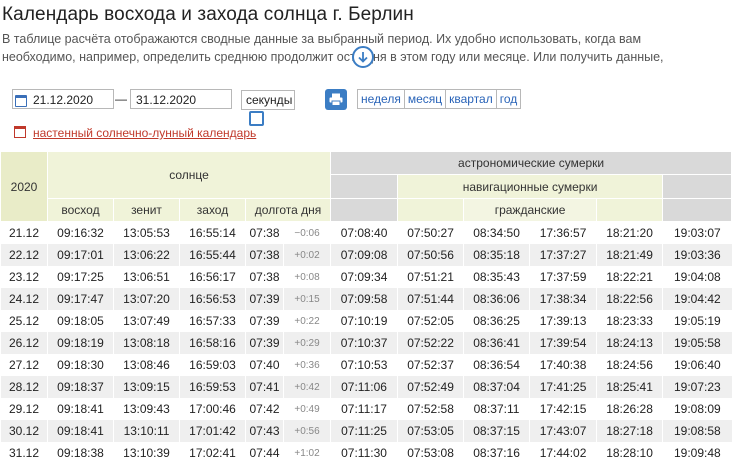  What do you see at coordinates (425, 99) in the screenshot?
I see `period-month: месяц` at bounding box center [425, 99].